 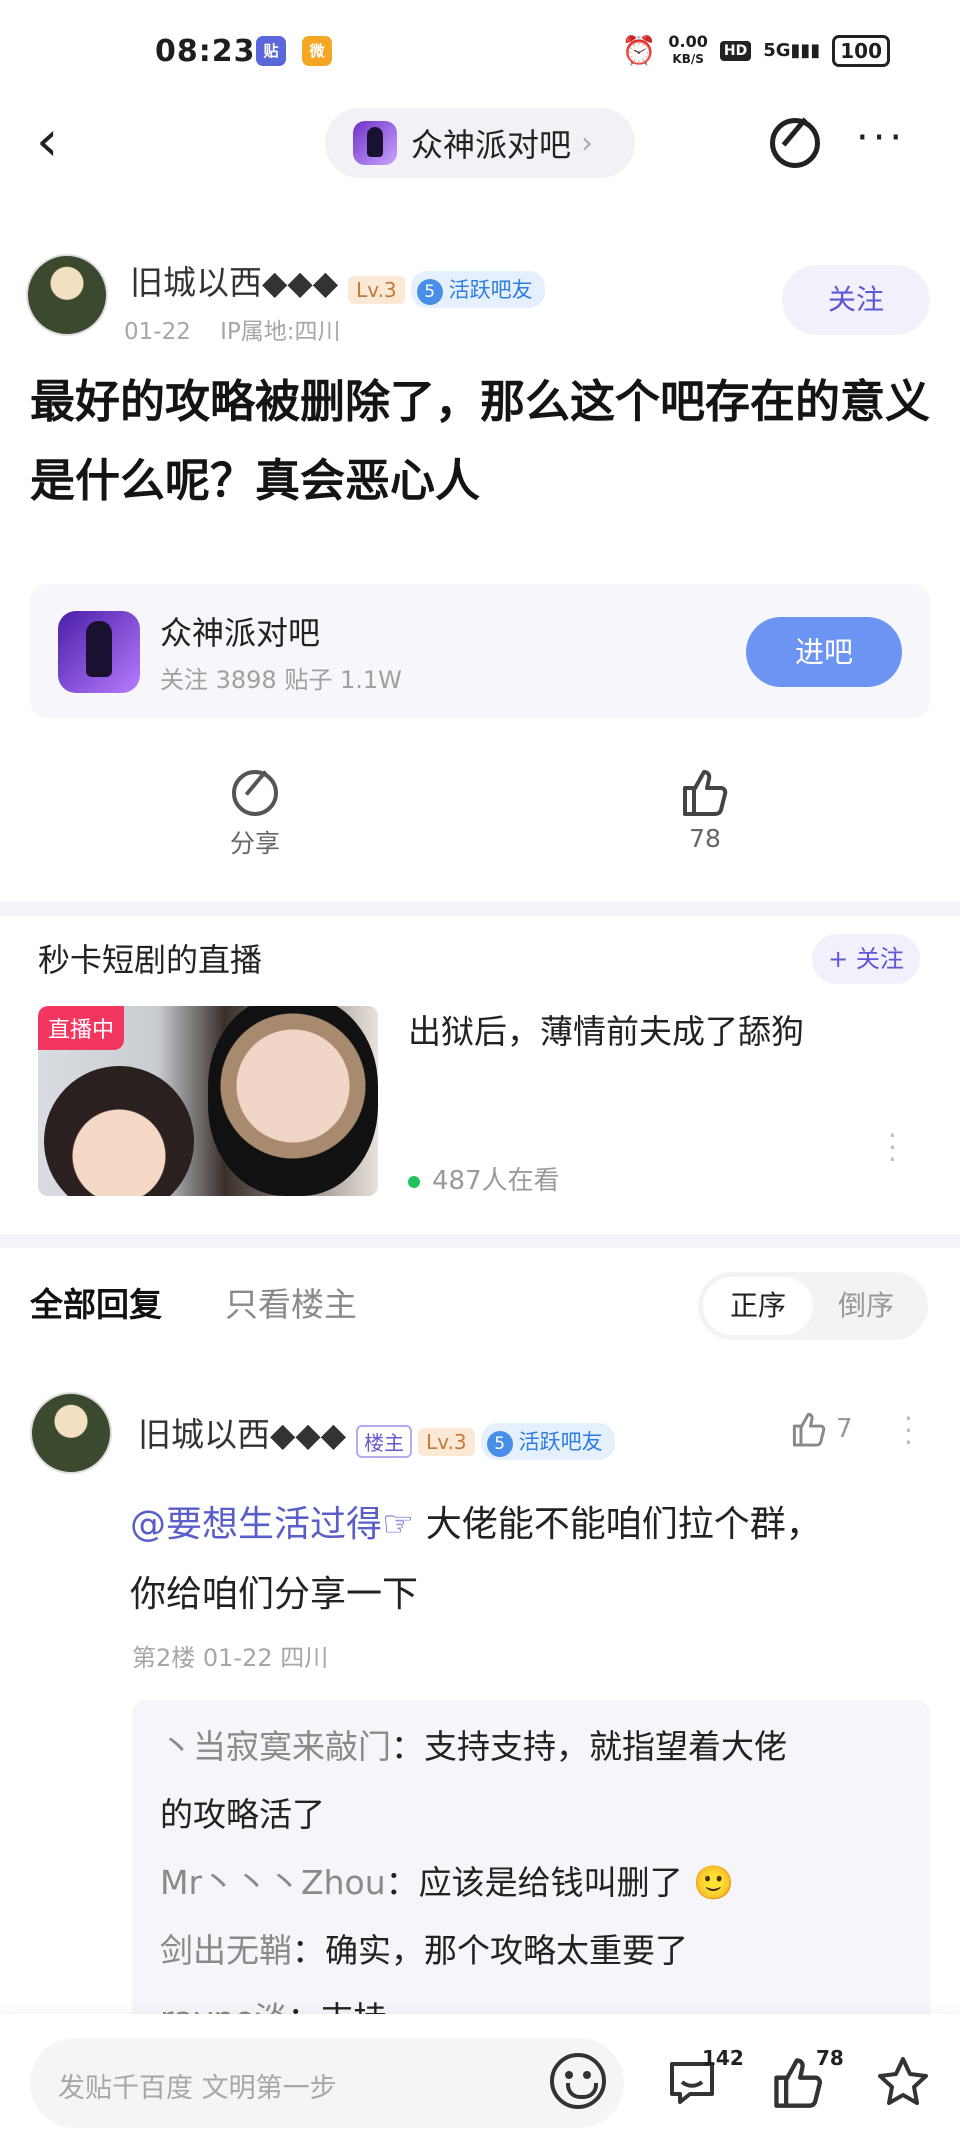 I want to click on reply-text-2: 你给咱们分享一下, so click(x=274, y=1594).